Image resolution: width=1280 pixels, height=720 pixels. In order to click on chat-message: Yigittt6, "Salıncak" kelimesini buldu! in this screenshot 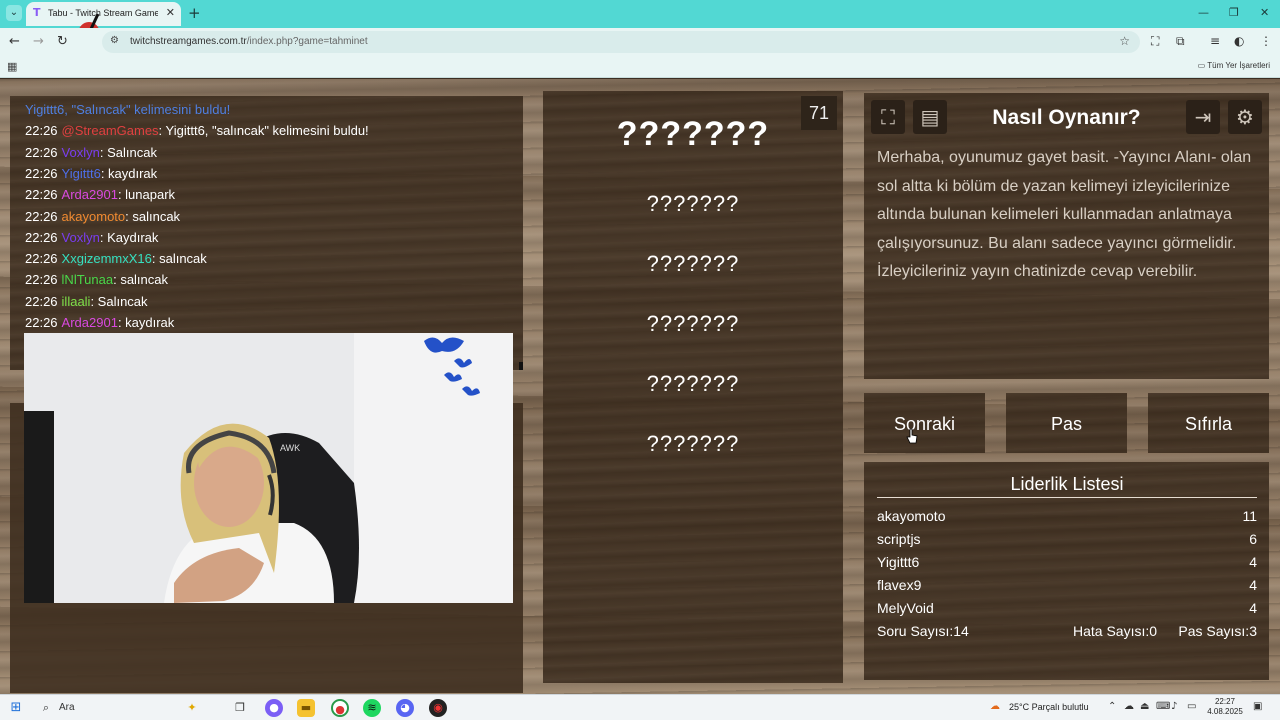, I will do `click(127, 109)`.